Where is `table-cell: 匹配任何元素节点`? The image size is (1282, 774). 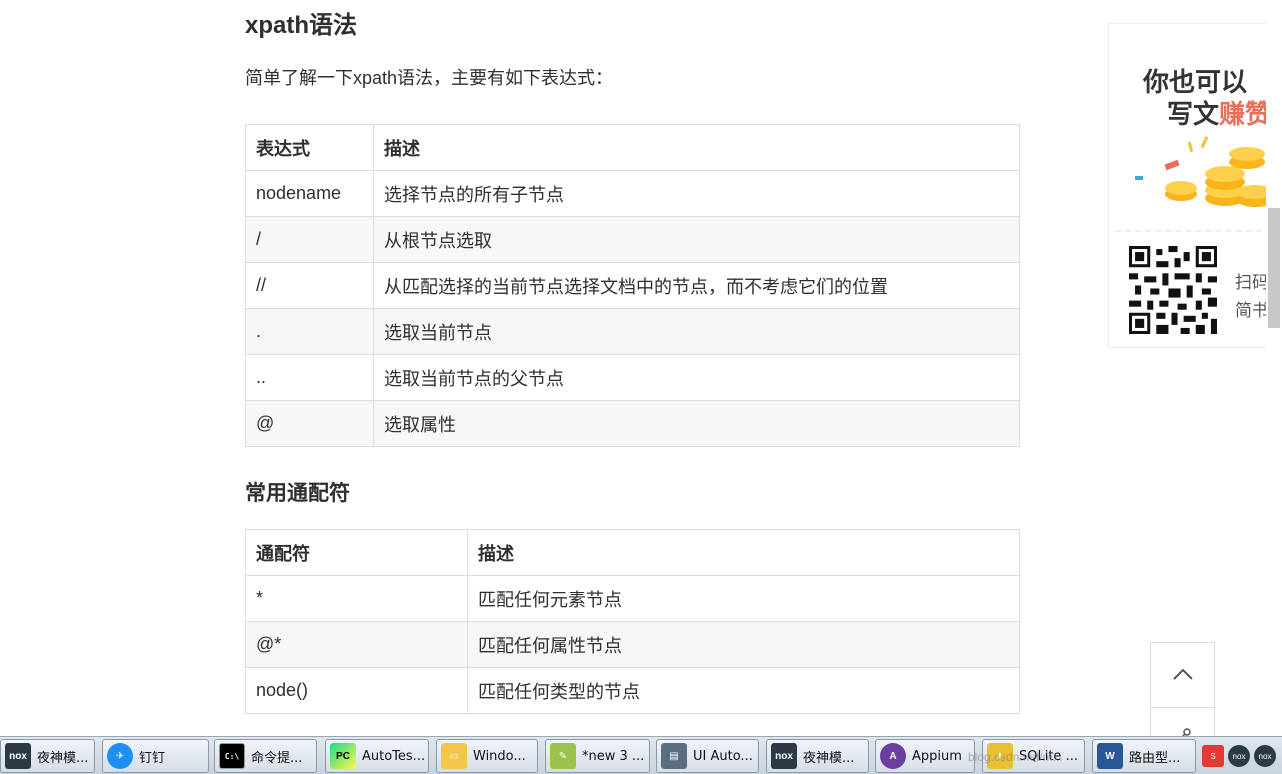
table-cell: 匹配任何元素节点 is located at coordinates (743, 598).